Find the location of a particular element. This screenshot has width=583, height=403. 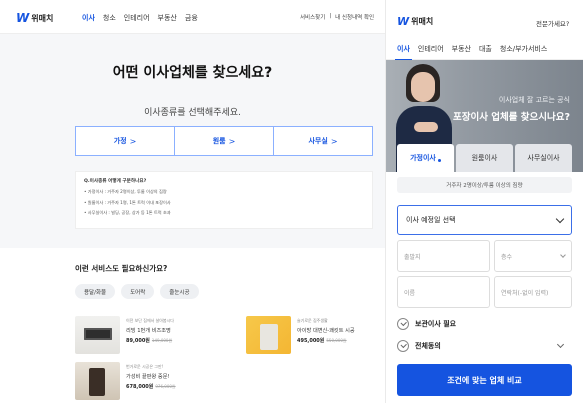

agree-all-label: 전체동의 is located at coordinates (428, 346).